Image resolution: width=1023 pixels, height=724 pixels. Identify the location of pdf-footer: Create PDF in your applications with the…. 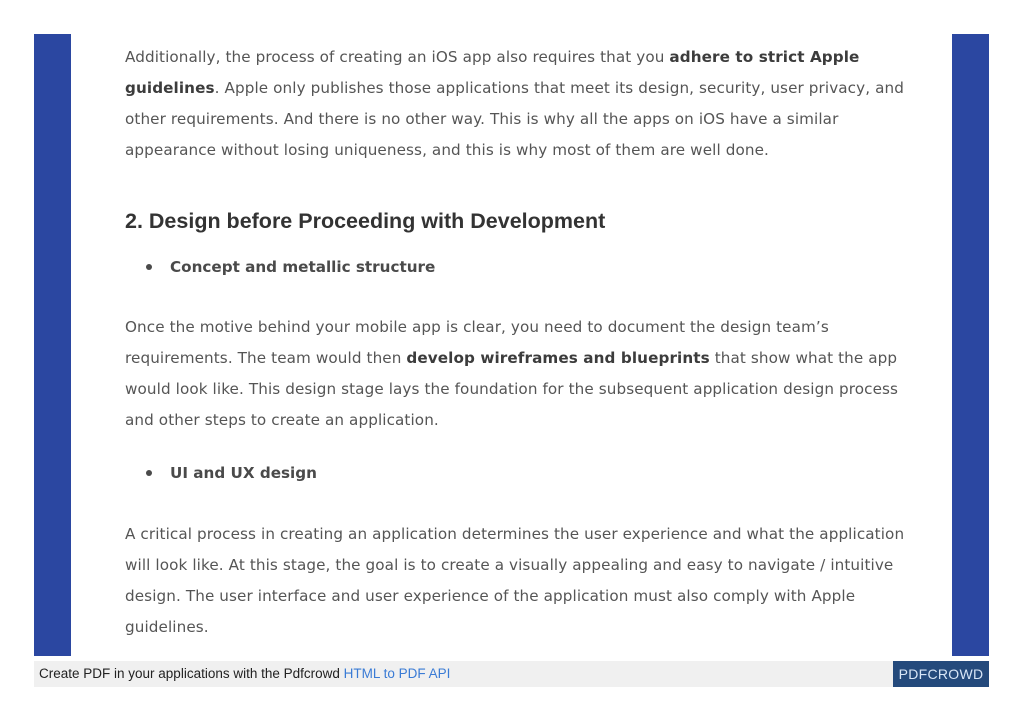
(511, 674).